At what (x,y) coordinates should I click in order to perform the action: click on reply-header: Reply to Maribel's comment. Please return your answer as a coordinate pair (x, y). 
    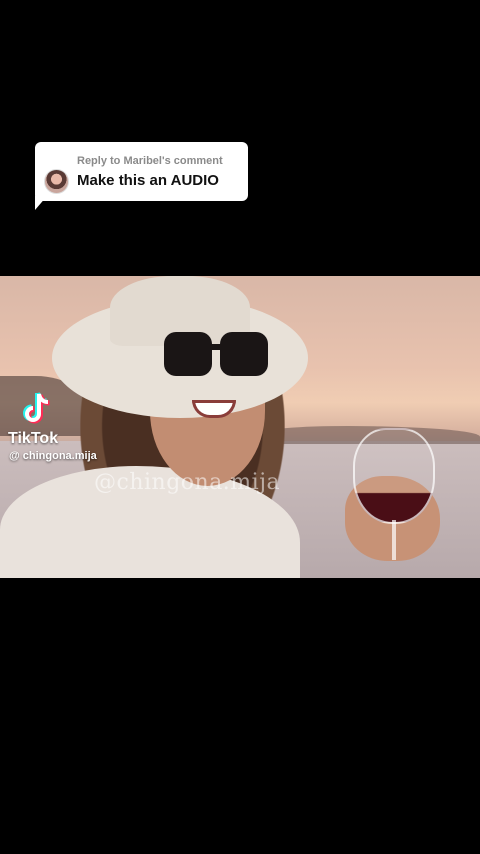
    Looking at the image, I should click on (150, 161).